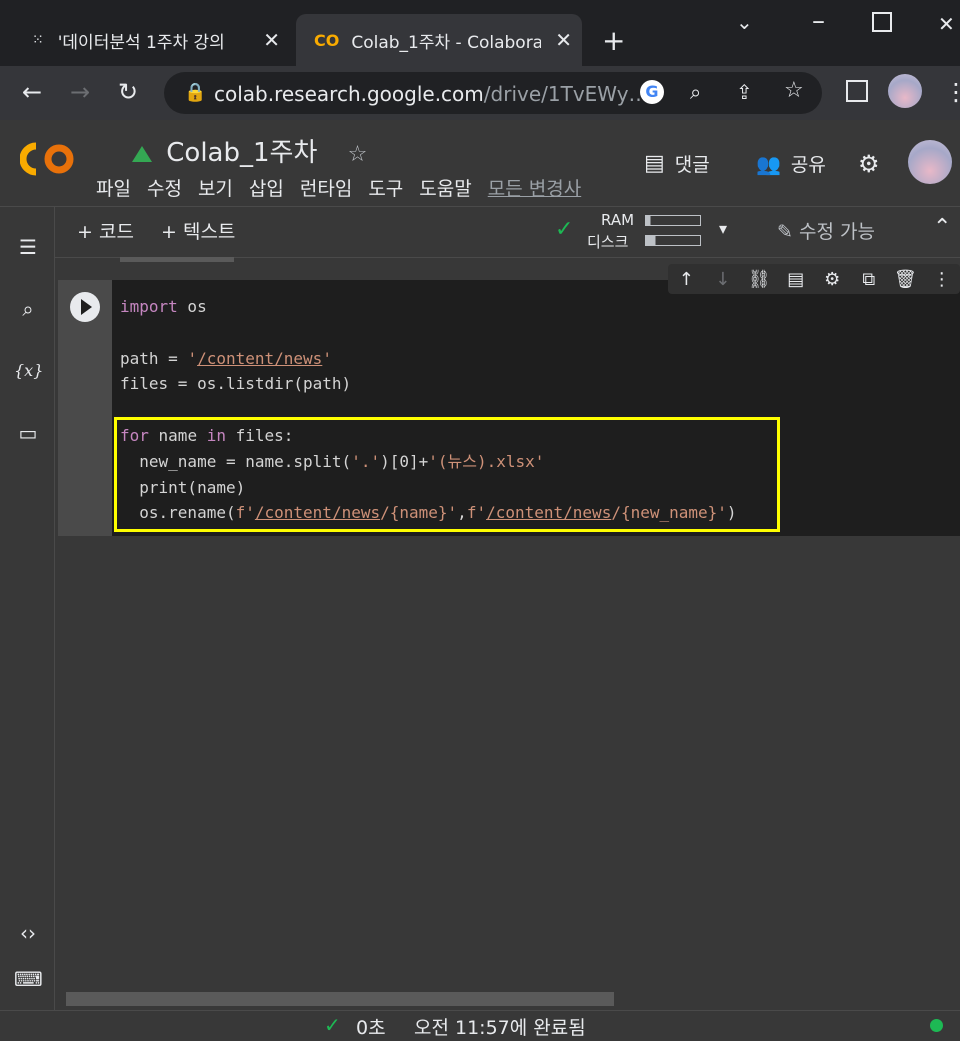 Image resolution: width=960 pixels, height=1041 pixels. Describe the element at coordinates (692, 165) in the screenshot. I see `comments-label: 댓글` at that location.